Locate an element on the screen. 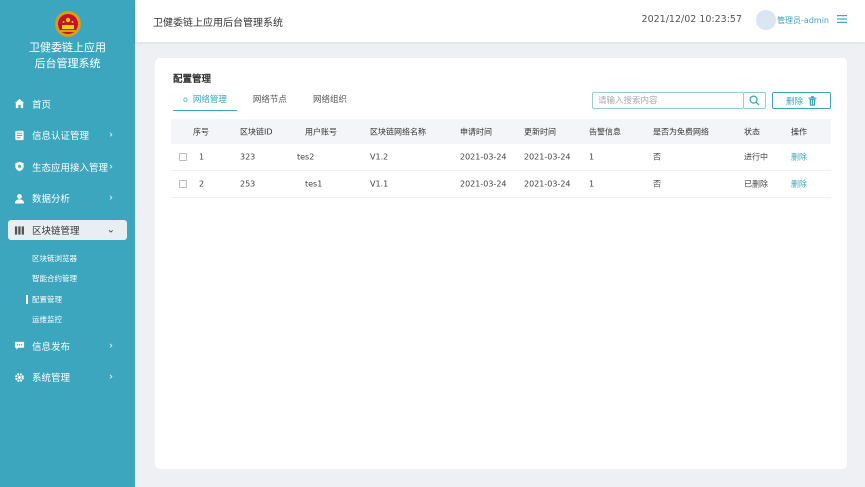 This screenshot has width=865, height=487. national-emblem-logo is located at coordinates (68, 24).